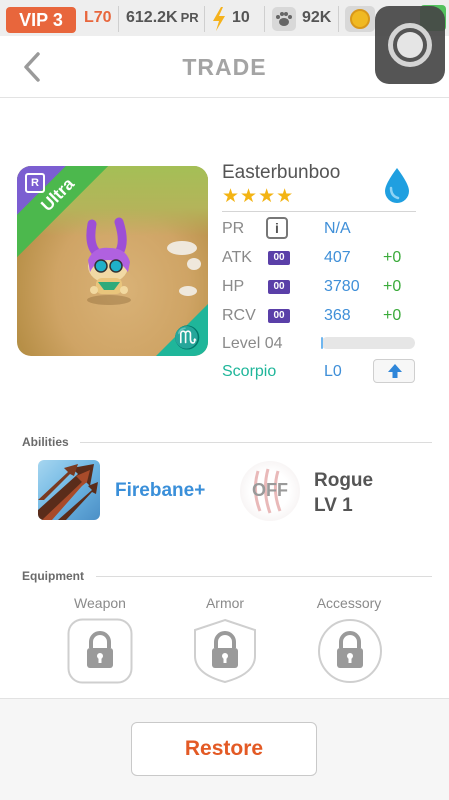 This screenshot has height=800, width=449. I want to click on paw-icon, so click(284, 19).